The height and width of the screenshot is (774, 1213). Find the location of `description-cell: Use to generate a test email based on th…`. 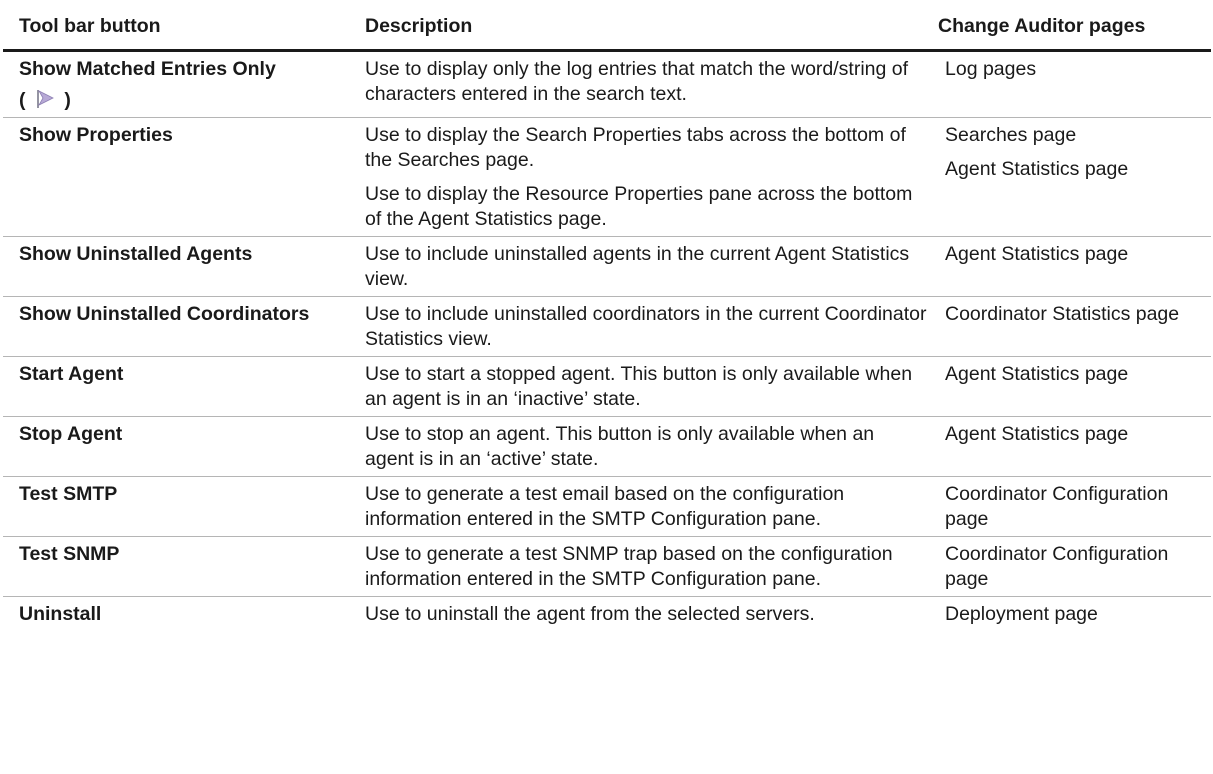

description-cell: Use to generate a test email based on th… is located at coordinates (646, 506).